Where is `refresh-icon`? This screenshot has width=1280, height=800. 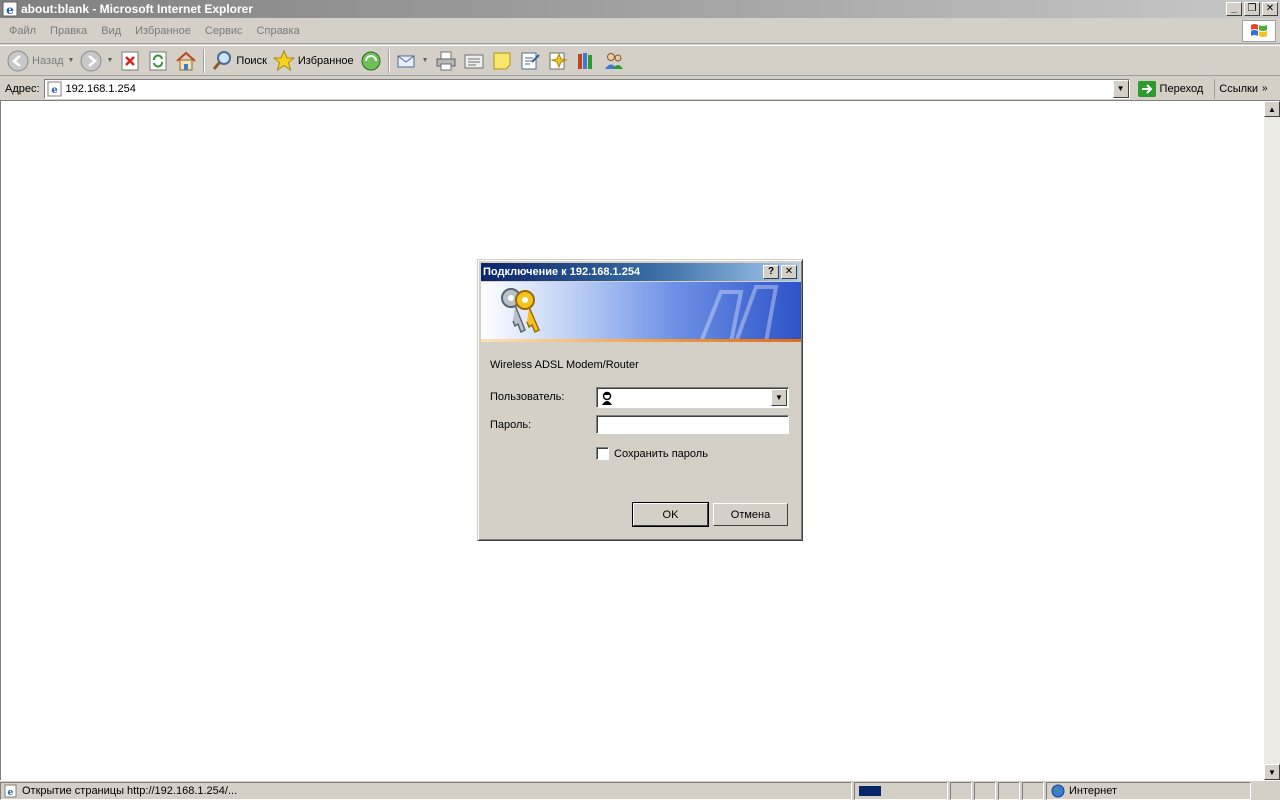
refresh-icon is located at coordinates (158, 60).